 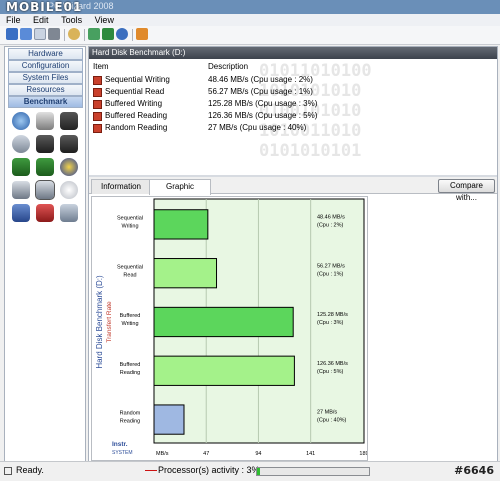 I want to click on disk-write-icon, so click(x=69, y=121).